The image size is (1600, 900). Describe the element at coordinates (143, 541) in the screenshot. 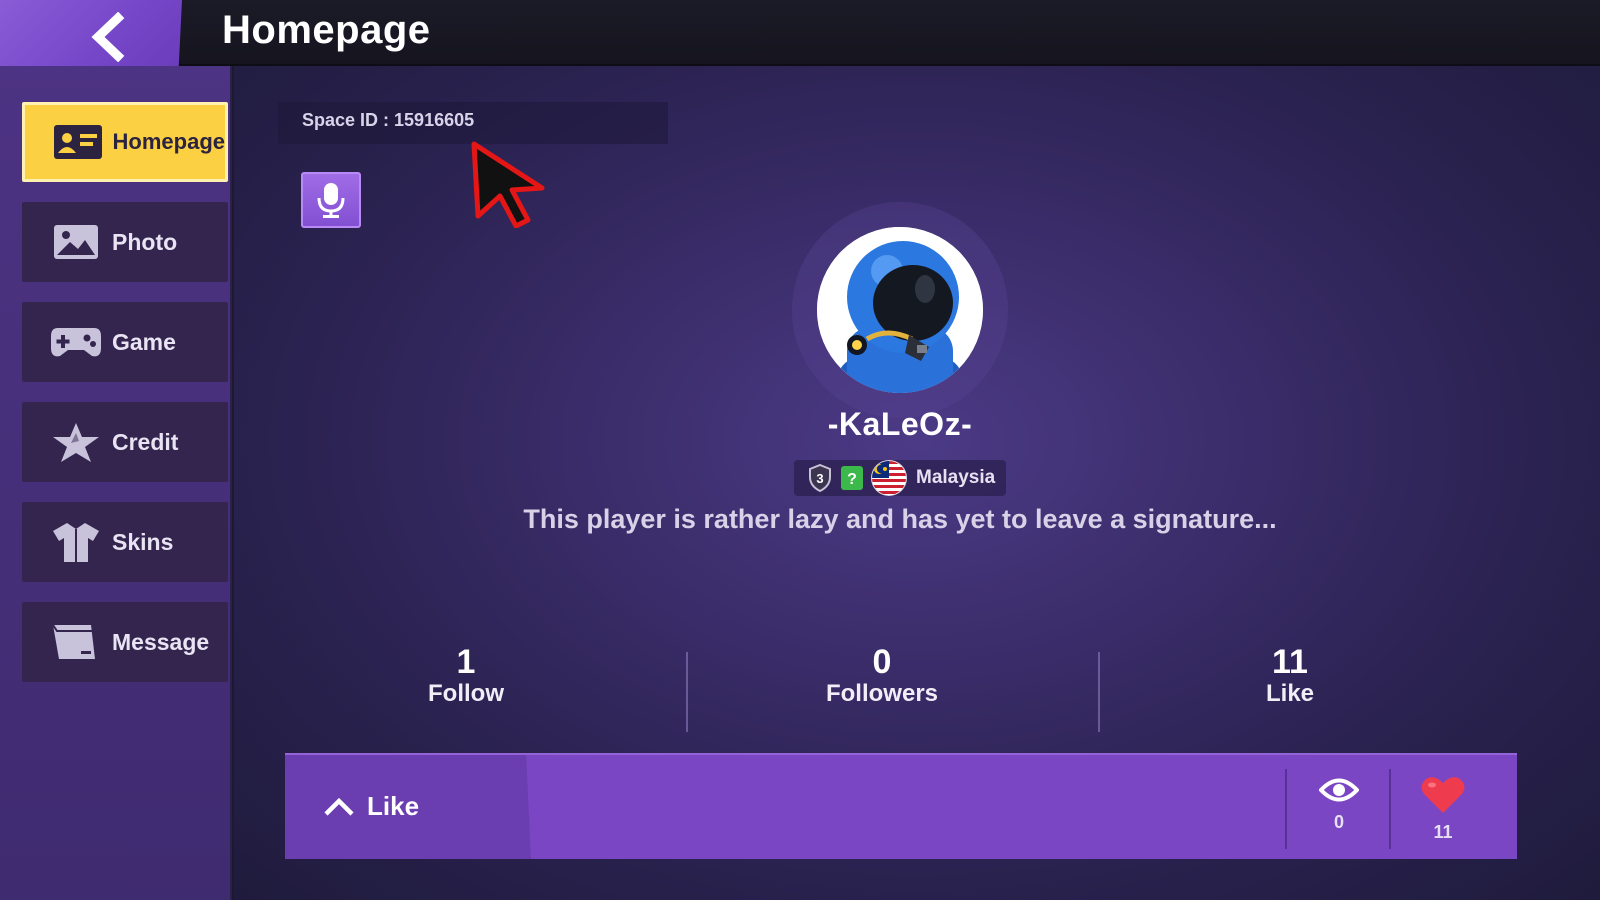

I see `sidebar-item-label: Skins` at that location.